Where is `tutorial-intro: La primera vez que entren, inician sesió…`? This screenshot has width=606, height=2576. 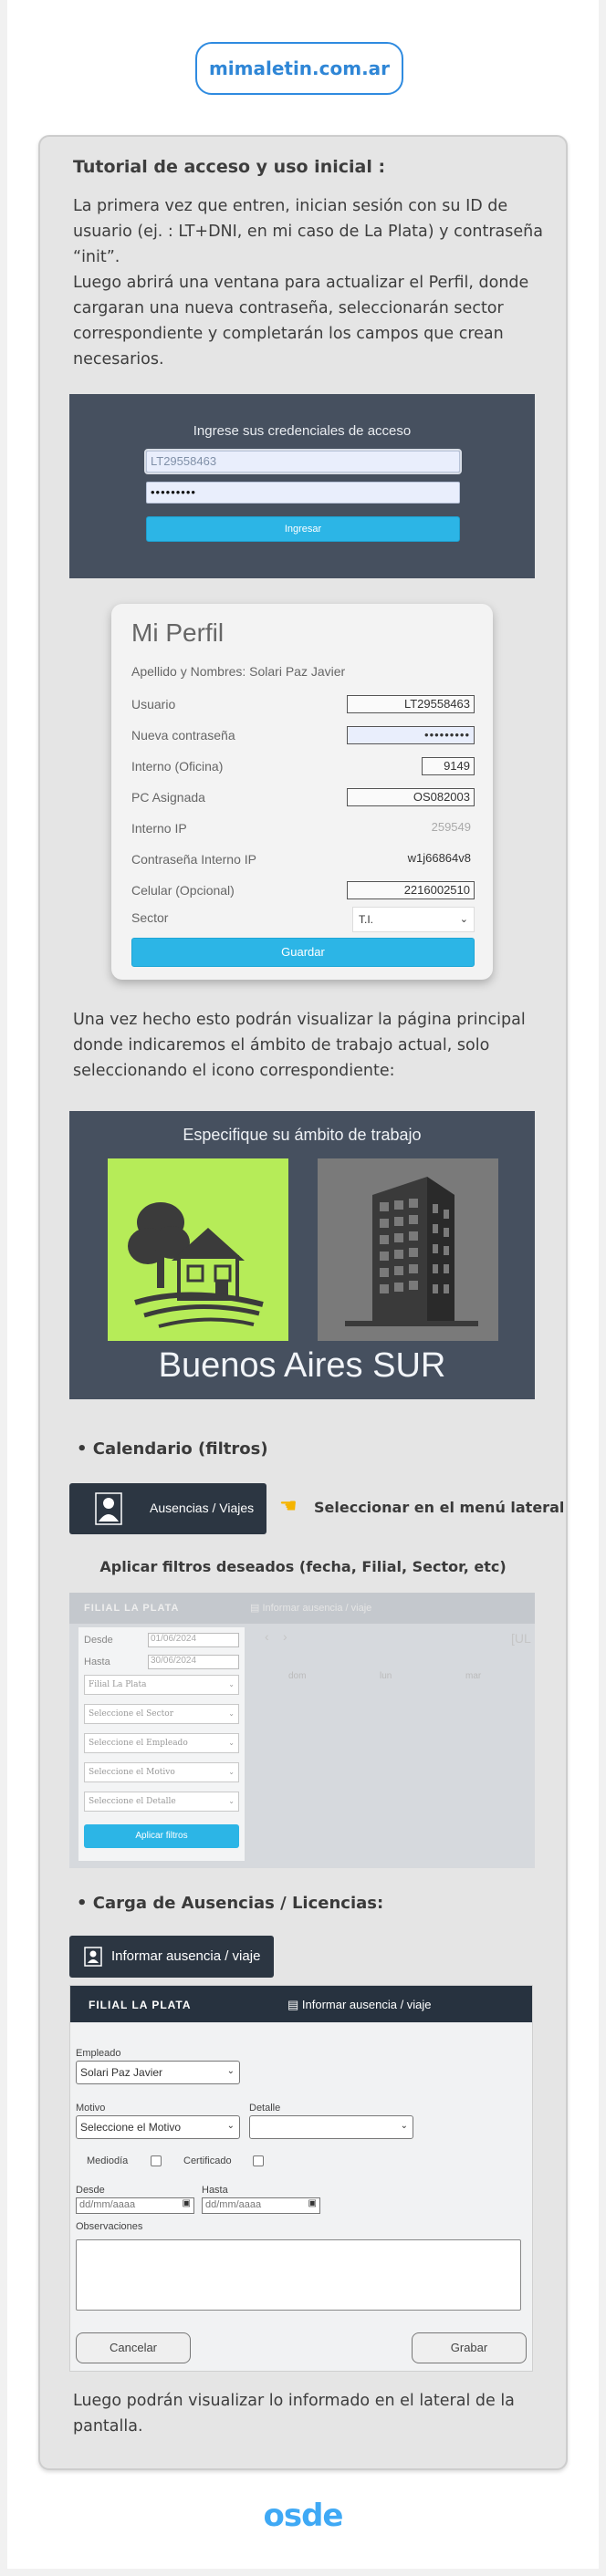
tutorial-intro: La primera vez que entren, inician sesió… is located at coordinates (308, 283).